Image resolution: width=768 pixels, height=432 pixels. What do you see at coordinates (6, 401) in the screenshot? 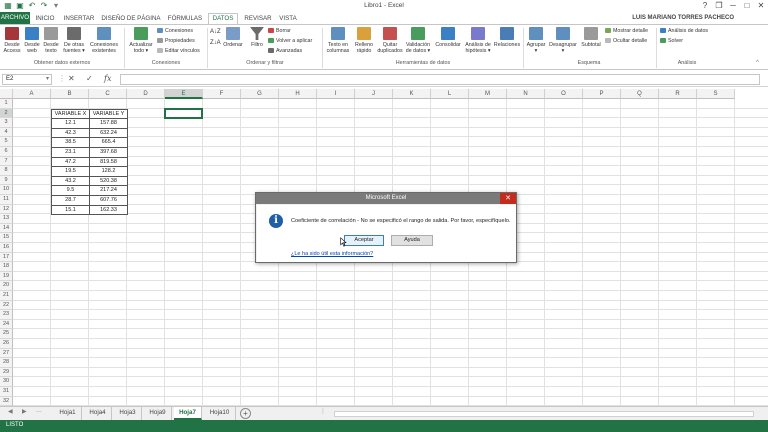
I see `row-header: 32` at bounding box center [6, 401].